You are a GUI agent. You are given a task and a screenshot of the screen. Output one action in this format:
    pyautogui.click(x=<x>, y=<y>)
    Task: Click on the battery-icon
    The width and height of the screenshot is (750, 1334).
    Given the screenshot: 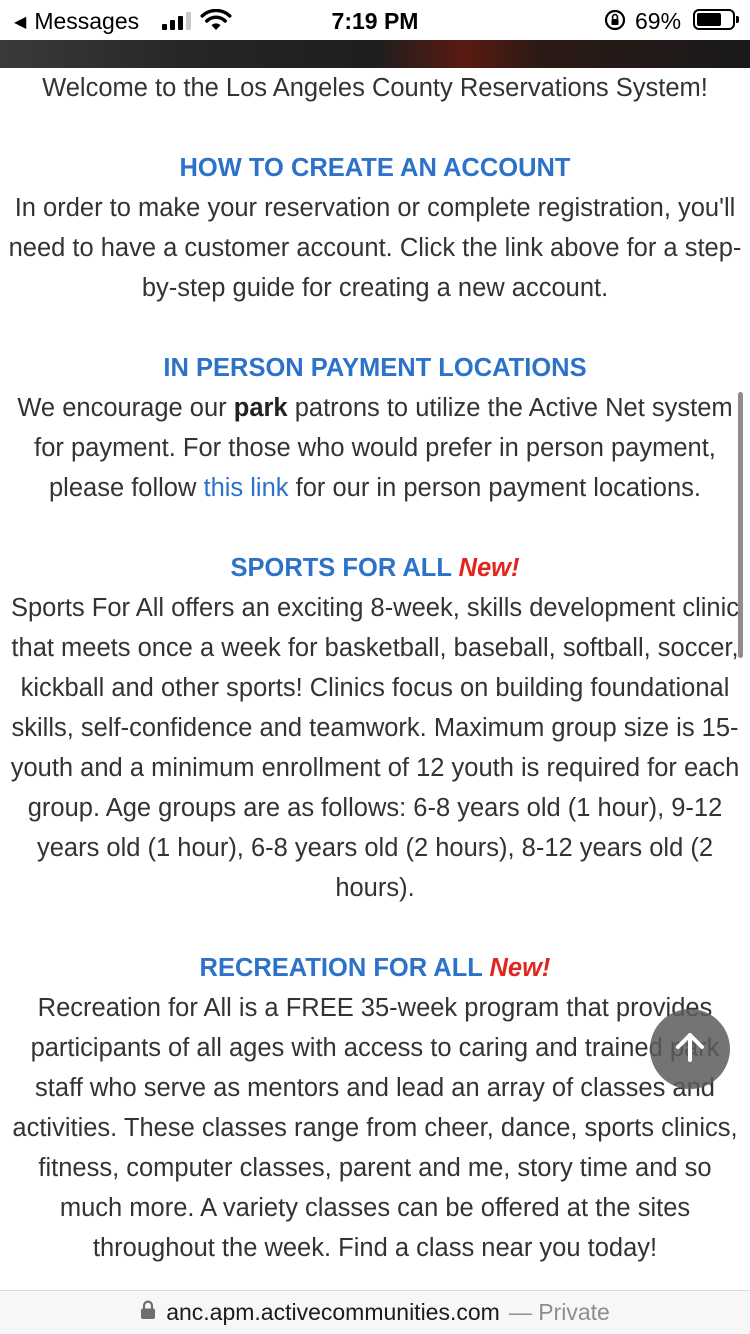 What is the action you would take?
    pyautogui.click(x=716, y=19)
    